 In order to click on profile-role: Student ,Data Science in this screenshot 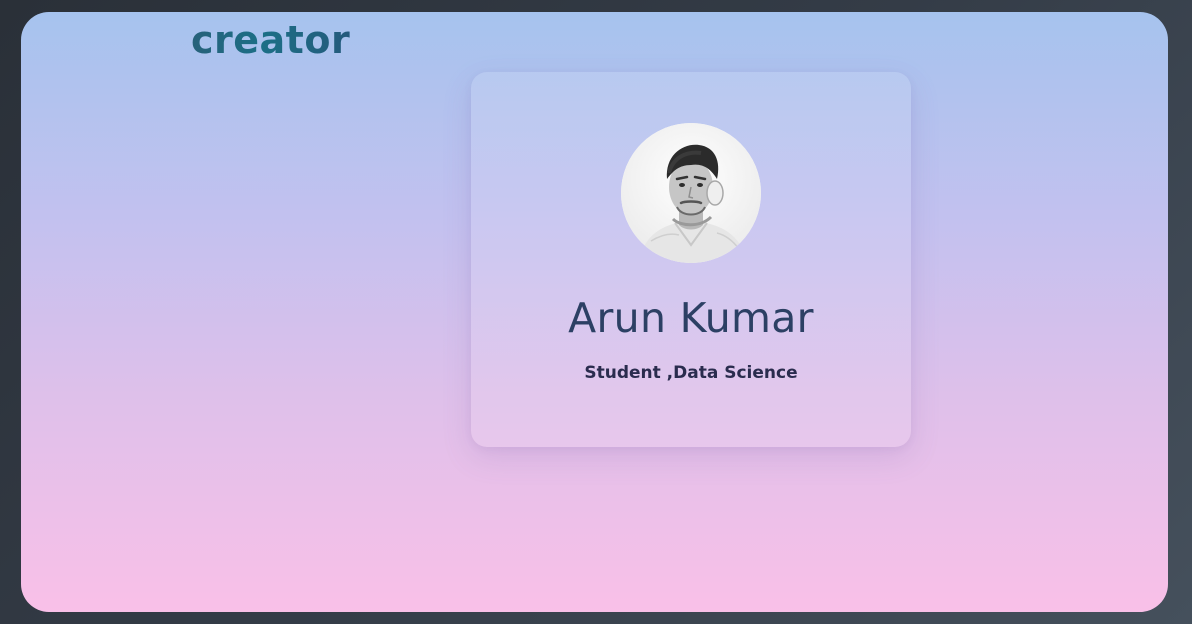, I will do `click(691, 373)`.